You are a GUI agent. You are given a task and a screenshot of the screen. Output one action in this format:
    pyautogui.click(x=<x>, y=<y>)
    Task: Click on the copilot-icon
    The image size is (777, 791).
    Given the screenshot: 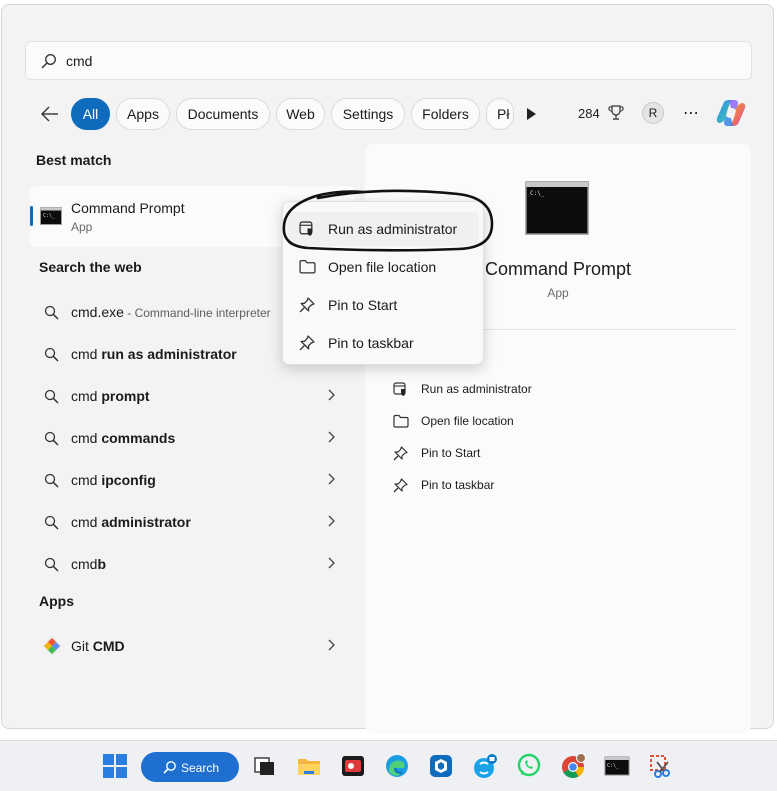 What is the action you would take?
    pyautogui.click(x=731, y=113)
    